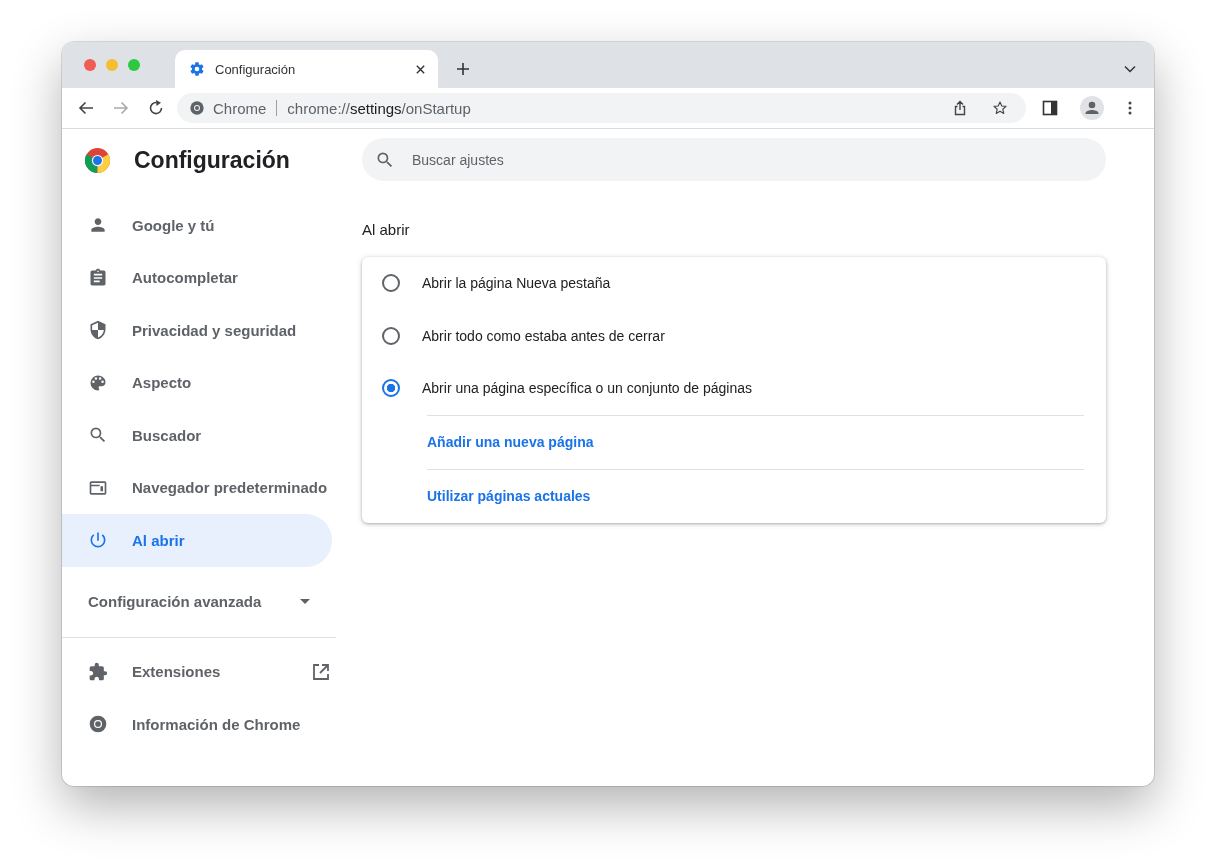  Describe the element at coordinates (960, 108) in the screenshot. I see `share-icon` at that location.